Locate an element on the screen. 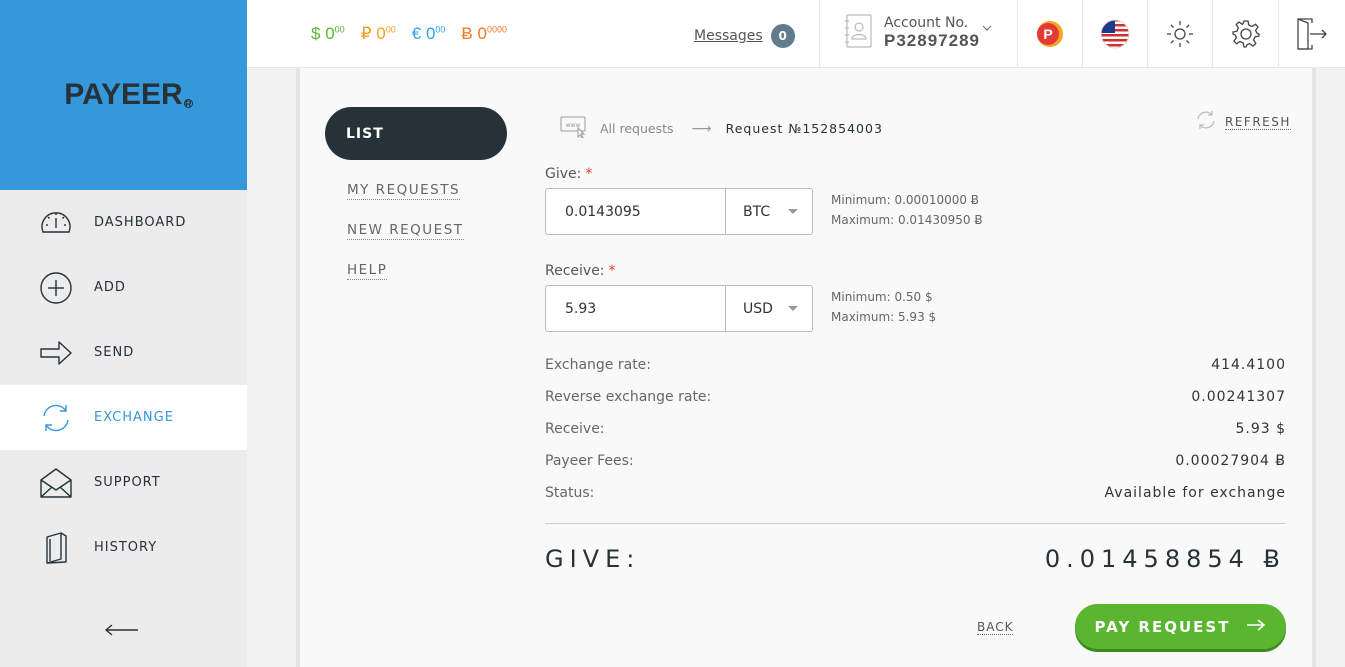 The width and height of the screenshot is (1345, 667). sidebar-item-label: EXCHANGE is located at coordinates (134, 417).